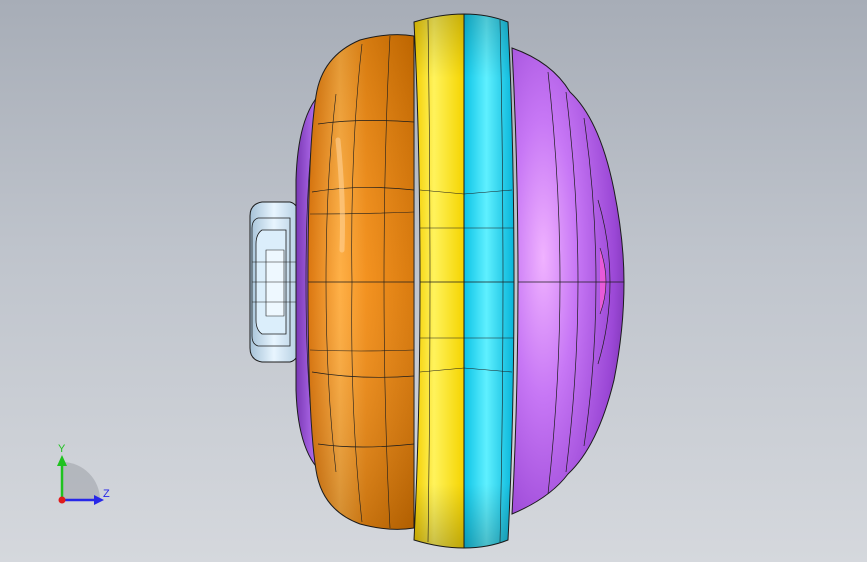 This screenshot has width=867, height=562. I want to click on orange-shell-part, so click(361, 282).